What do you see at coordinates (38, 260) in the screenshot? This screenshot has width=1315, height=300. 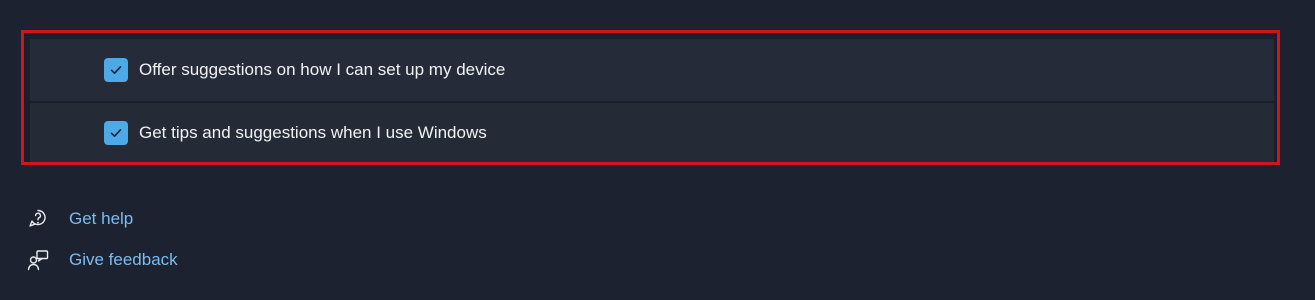 I see `feedback-icon` at bounding box center [38, 260].